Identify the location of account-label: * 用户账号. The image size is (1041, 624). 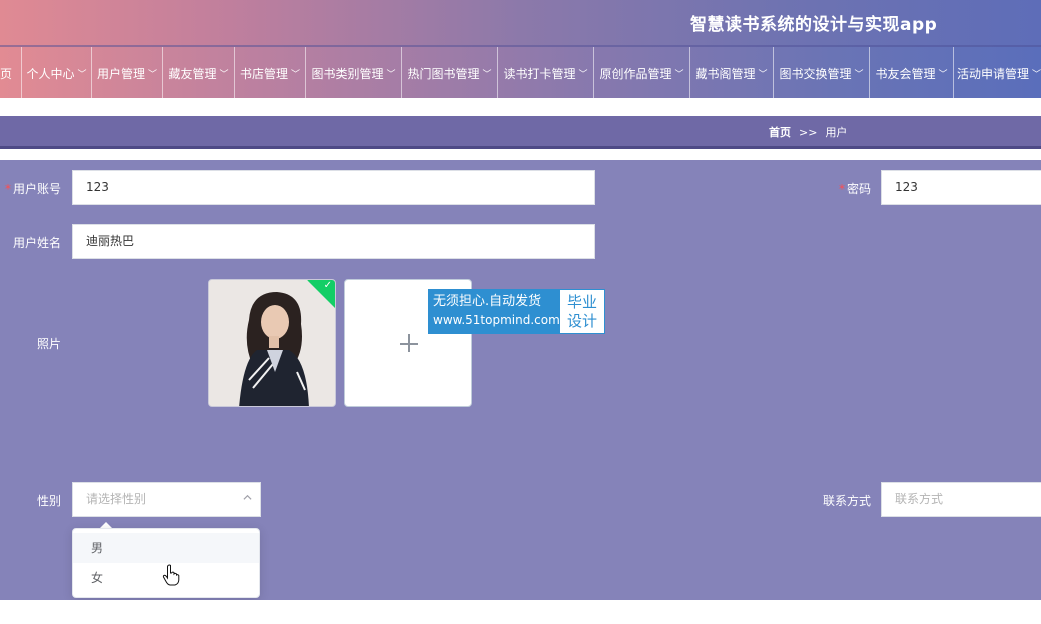
(32, 189).